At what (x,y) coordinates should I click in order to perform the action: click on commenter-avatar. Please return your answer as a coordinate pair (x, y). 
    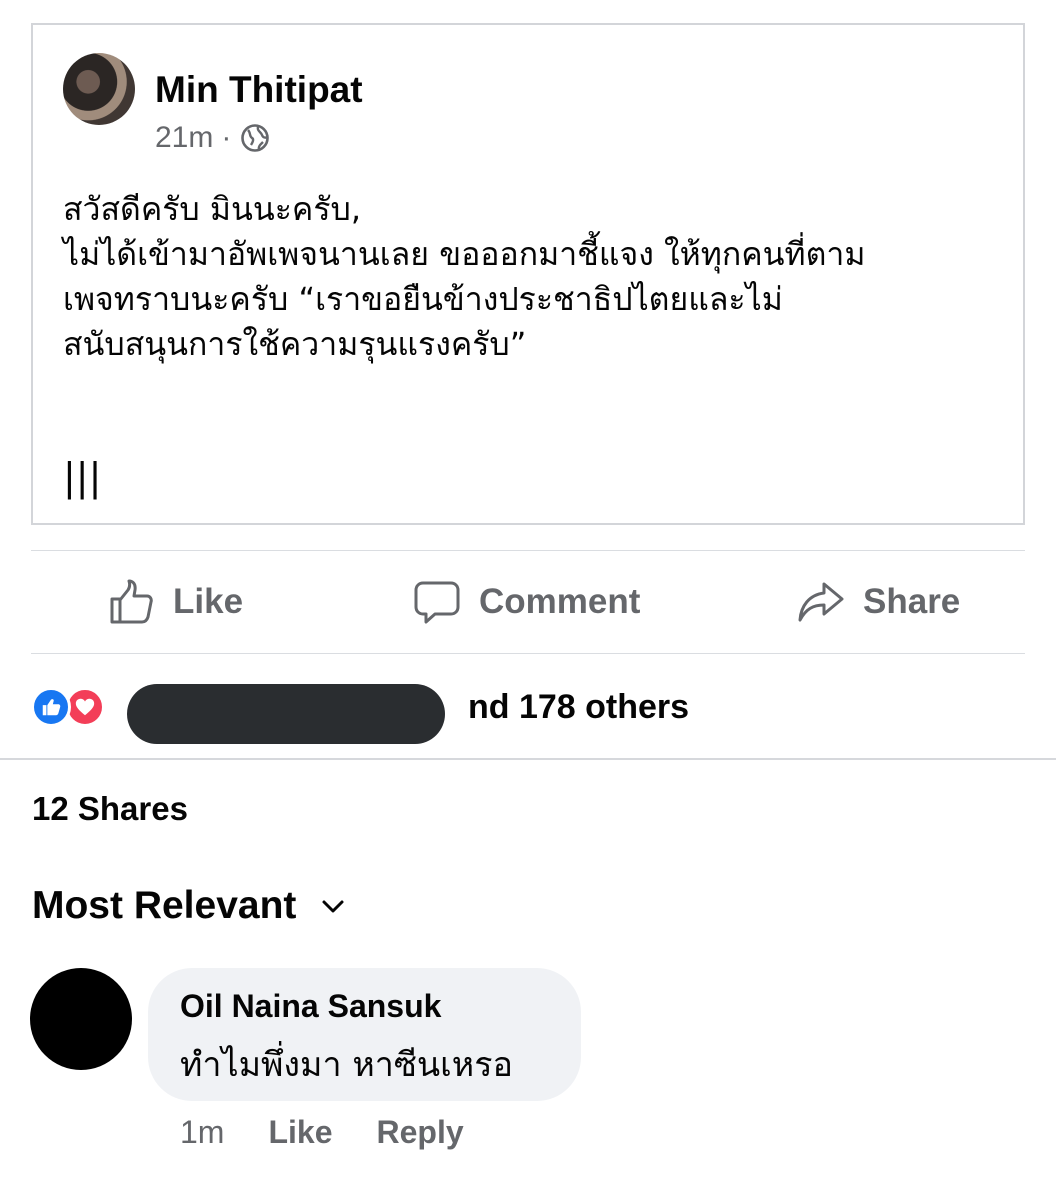
    Looking at the image, I should click on (81, 1019).